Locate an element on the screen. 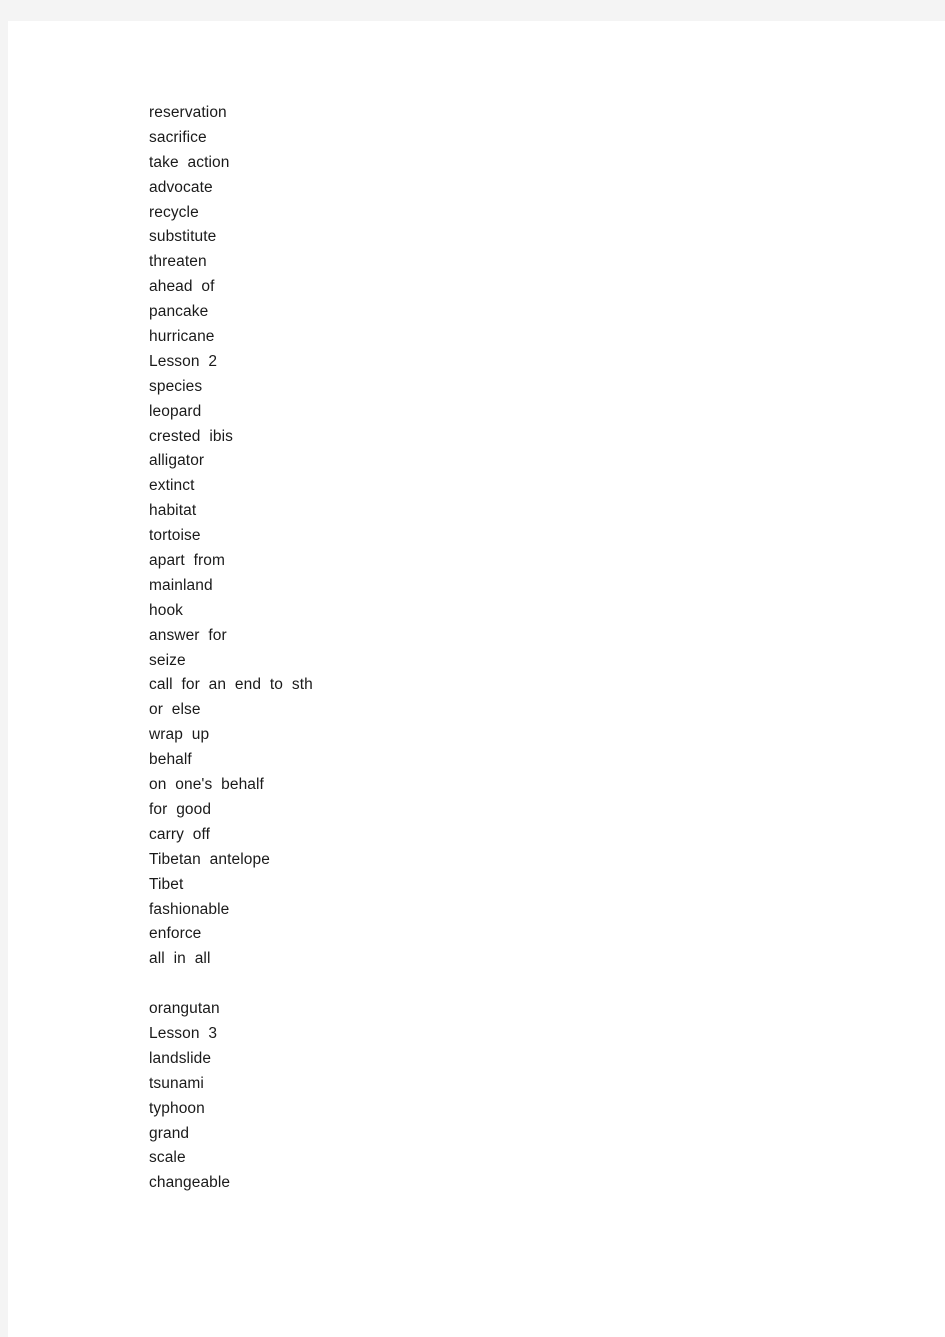  word-list-item: orangutan is located at coordinates (184, 1009).